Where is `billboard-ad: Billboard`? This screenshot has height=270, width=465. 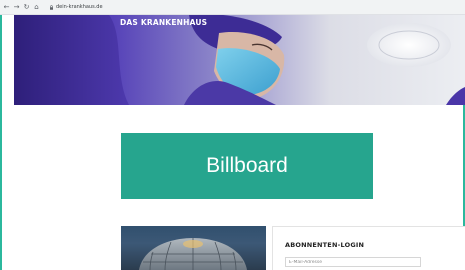
billboard-ad: Billboard is located at coordinates (247, 166).